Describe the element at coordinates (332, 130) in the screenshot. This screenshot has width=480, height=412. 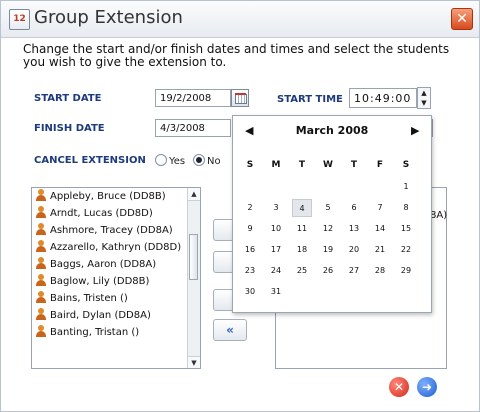
I see `calendar-month-title: March 2008` at that location.